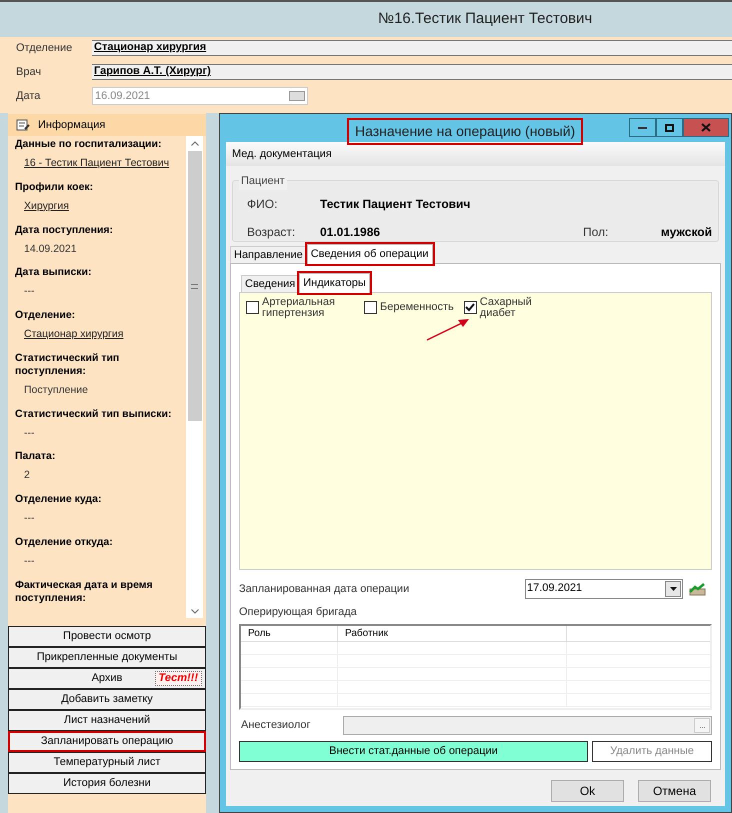  I want to click on checkbox-label: Сахарный диабет, so click(506, 308).